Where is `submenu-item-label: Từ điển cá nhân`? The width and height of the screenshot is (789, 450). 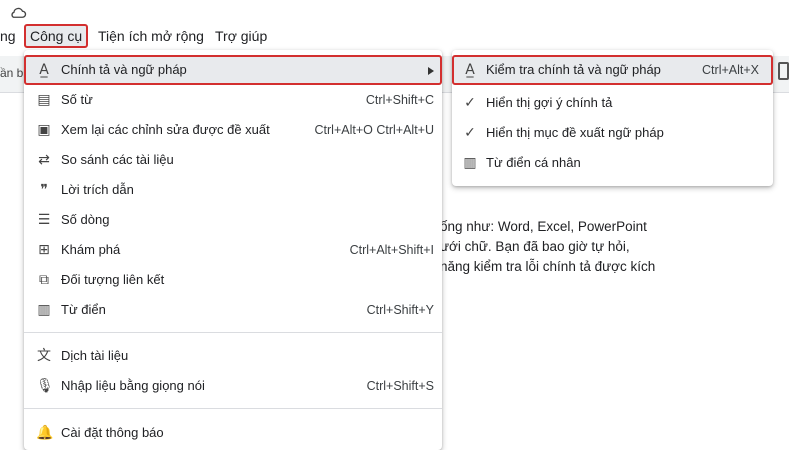 submenu-item-label: Từ điển cá nhân is located at coordinates (533, 162).